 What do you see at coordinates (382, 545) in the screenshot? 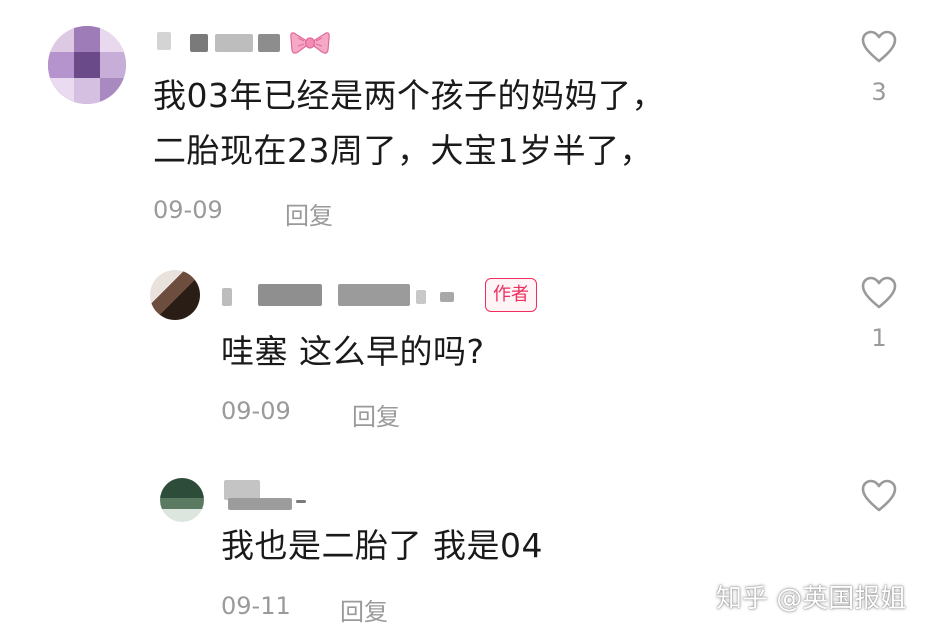
I see `comment-text-line: 我也是二胎了 我是04` at bounding box center [382, 545].